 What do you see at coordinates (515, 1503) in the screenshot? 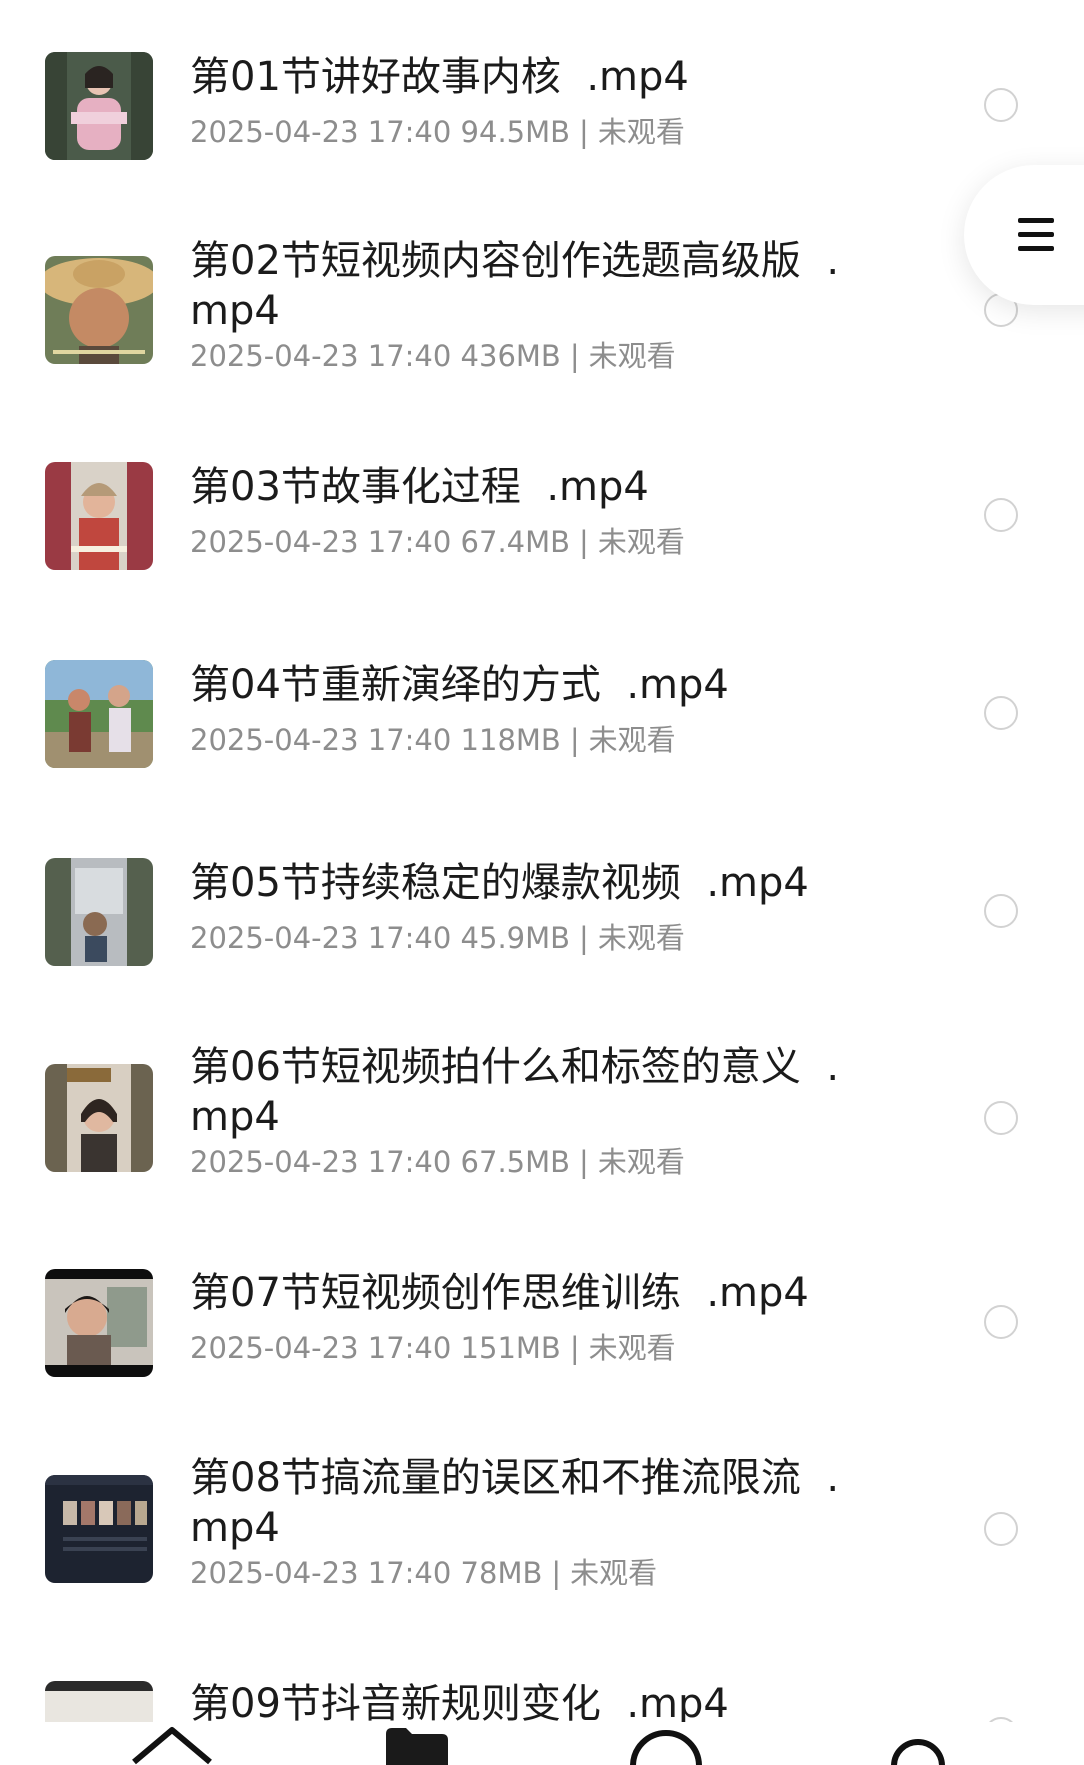
I see `file-title: 第08节搞流量的误区和不推流限流 . mp4` at bounding box center [515, 1503].